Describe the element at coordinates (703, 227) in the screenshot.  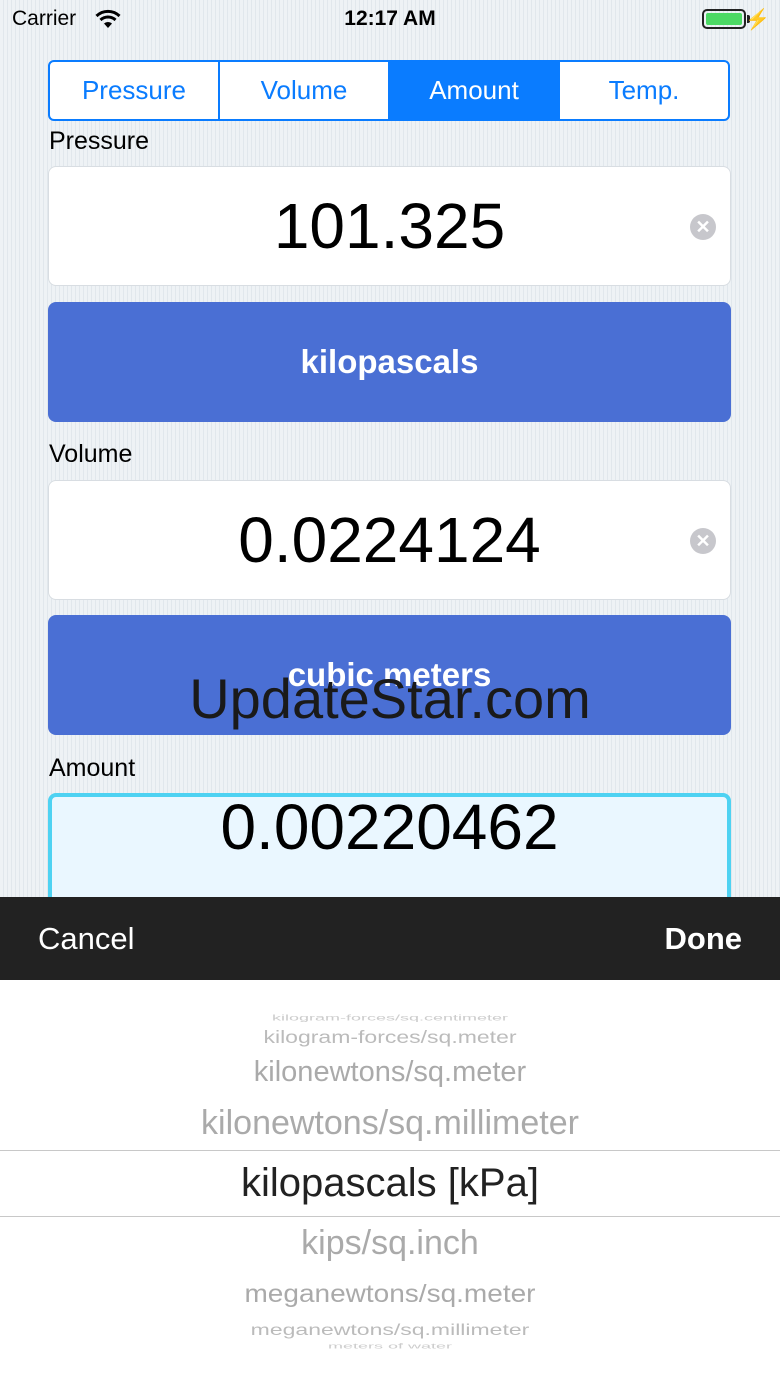
I see `clear-pressure-icon: ✕` at that location.